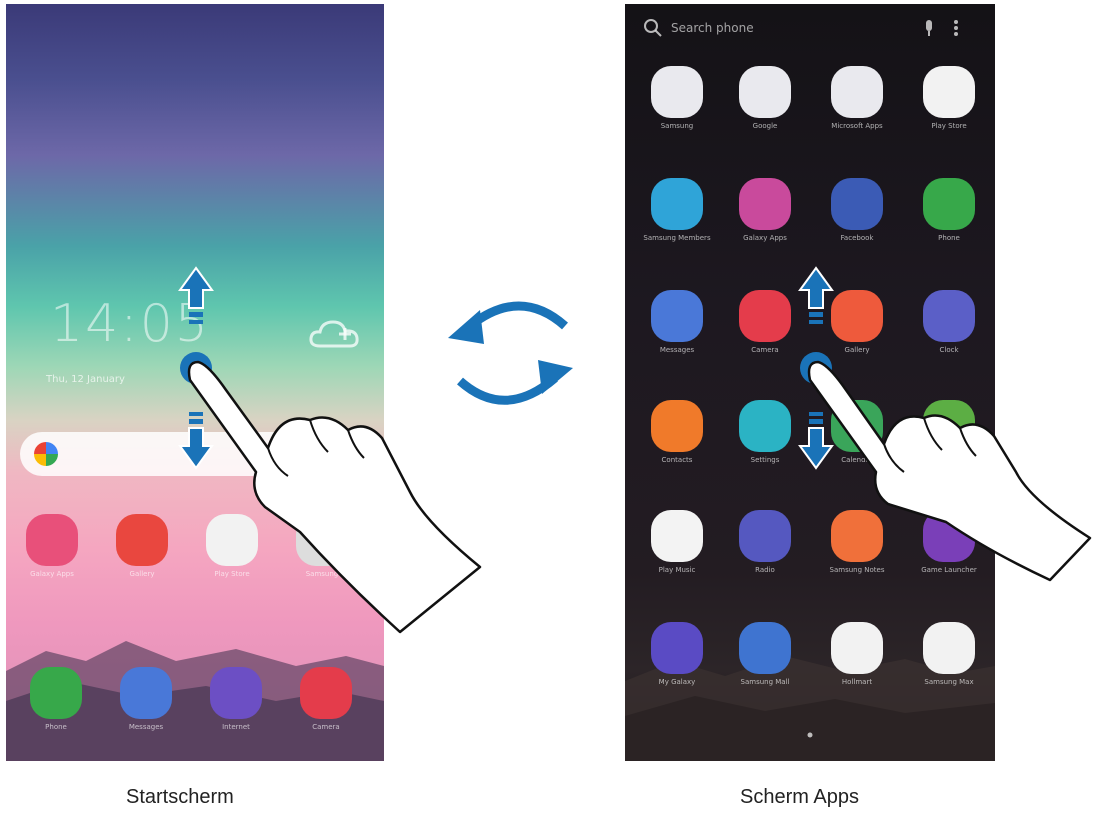 This screenshot has height=816, width=1099. Describe the element at coordinates (653, 28) in the screenshot. I see `search-icon` at that location.